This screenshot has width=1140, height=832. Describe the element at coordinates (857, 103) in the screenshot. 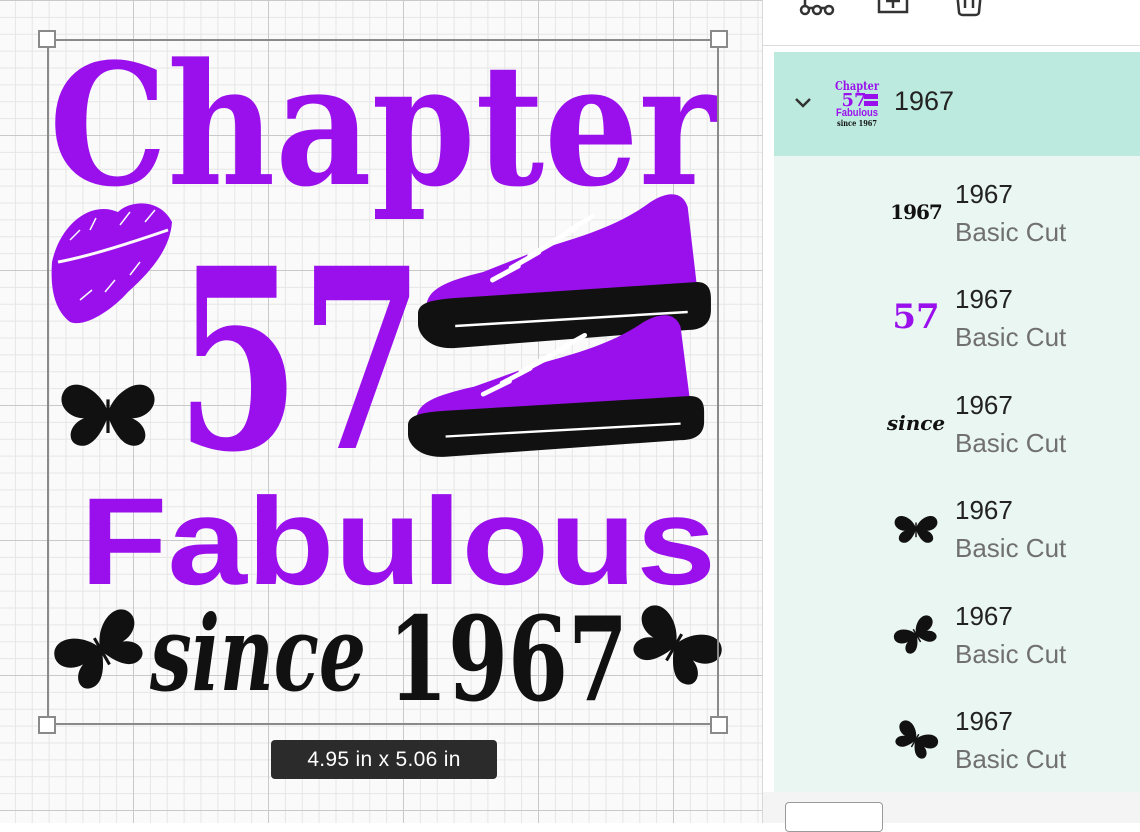

I see `design-thumbnail: Chapter 57 Fabulous since 1967` at that location.